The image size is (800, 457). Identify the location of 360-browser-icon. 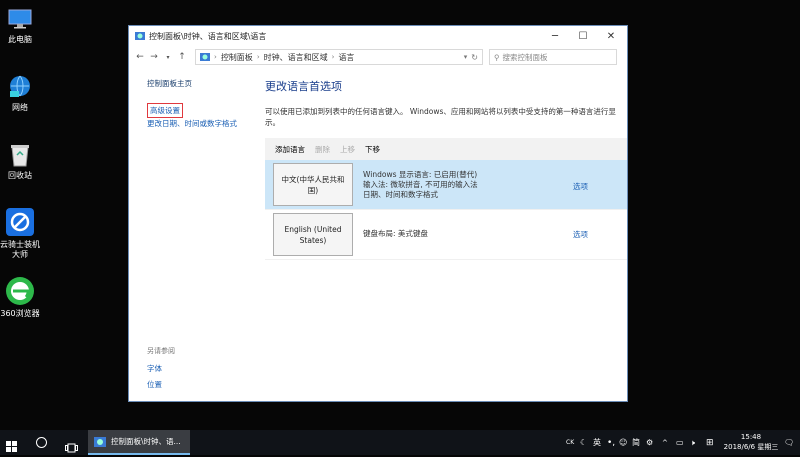
(20, 291).